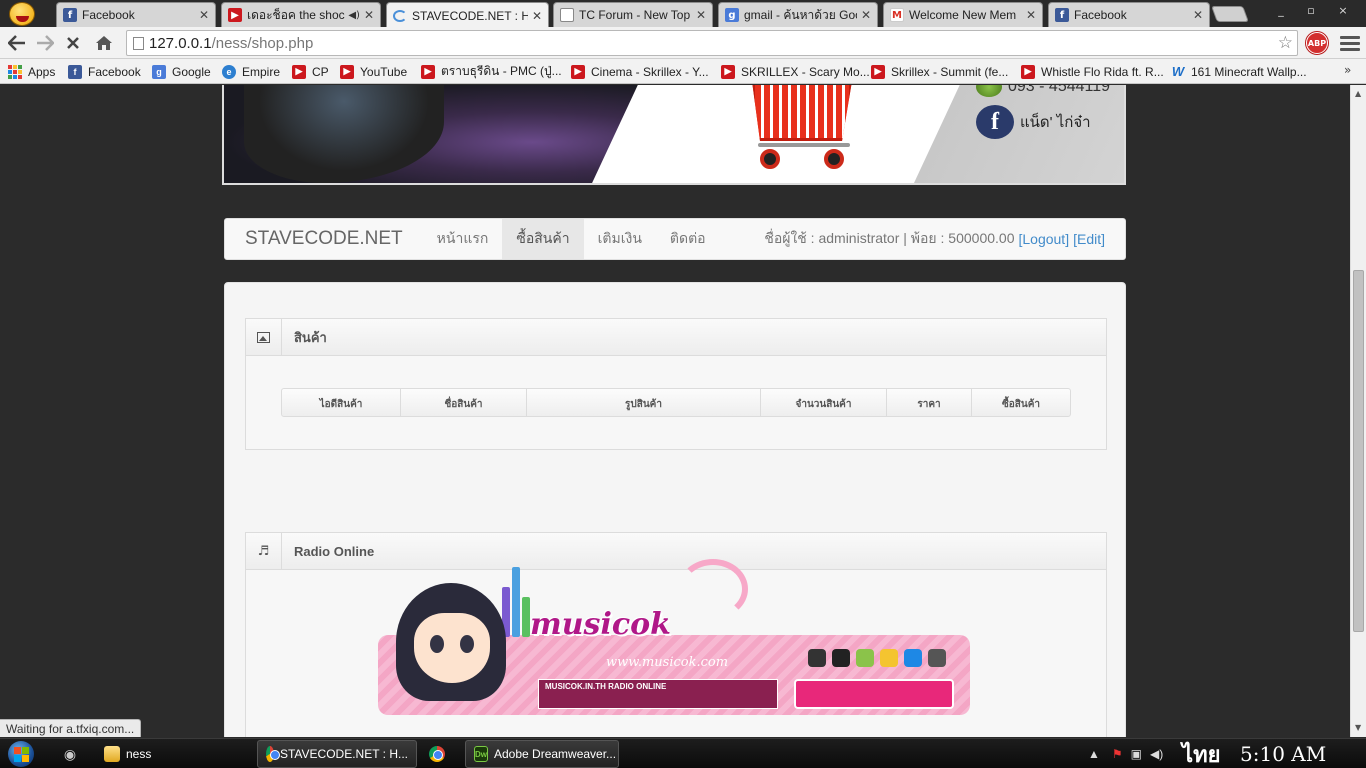 The image size is (1366, 768). What do you see at coordinates (877, 658) in the screenshot?
I see `app-store-icons` at bounding box center [877, 658].